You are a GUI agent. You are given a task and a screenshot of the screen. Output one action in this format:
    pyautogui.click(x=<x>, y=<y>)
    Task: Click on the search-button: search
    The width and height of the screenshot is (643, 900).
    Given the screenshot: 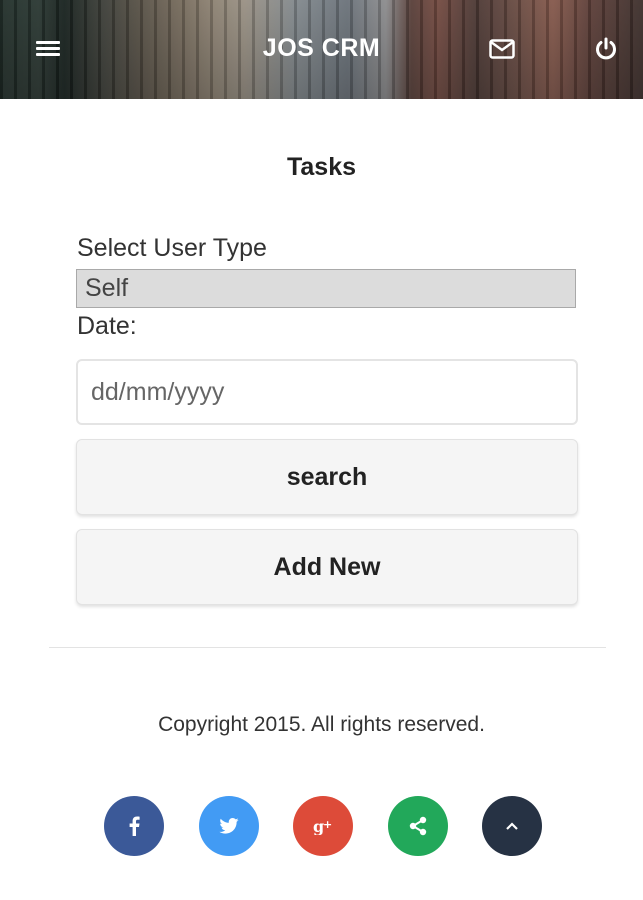 What is the action you would take?
    pyautogui.click(x=327, y=477)
    